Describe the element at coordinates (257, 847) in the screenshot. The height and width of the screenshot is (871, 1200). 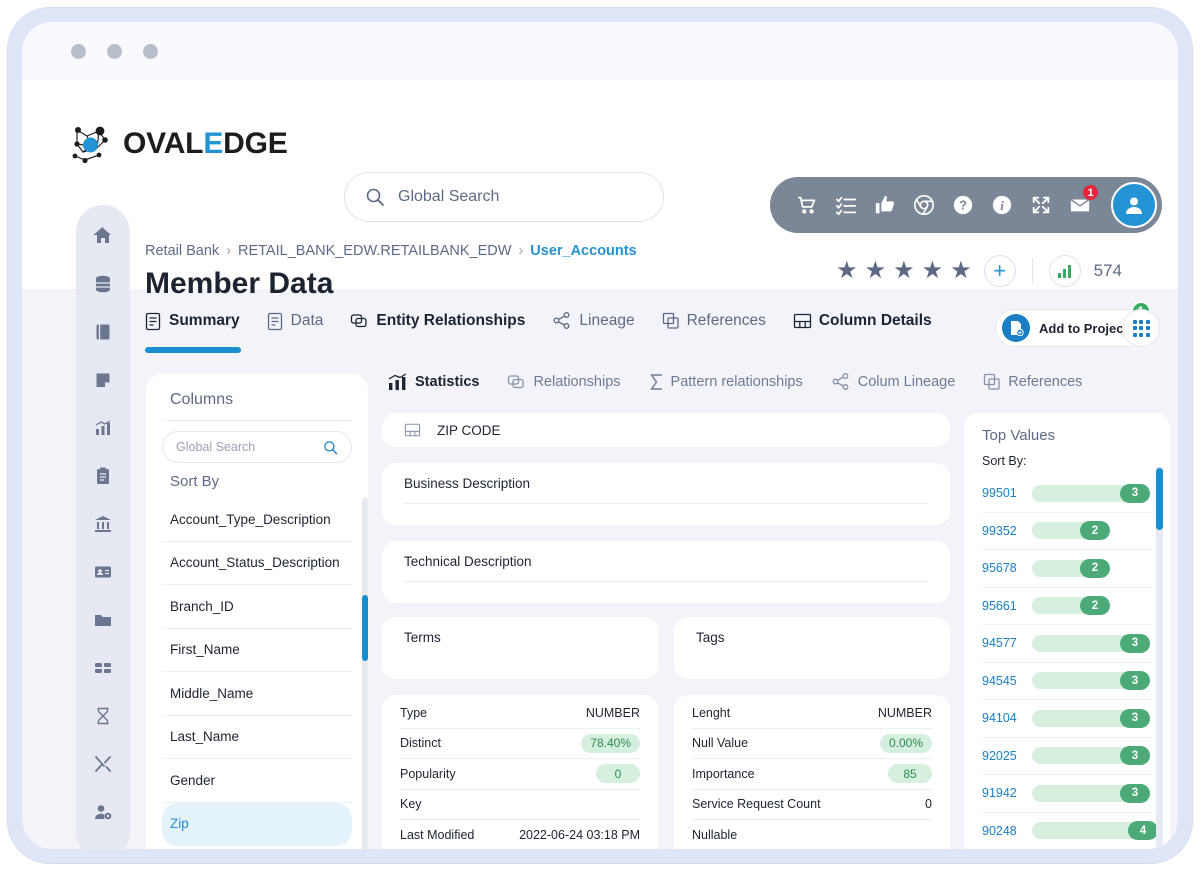
I see `column-list-item: Phone_Number` at that location.